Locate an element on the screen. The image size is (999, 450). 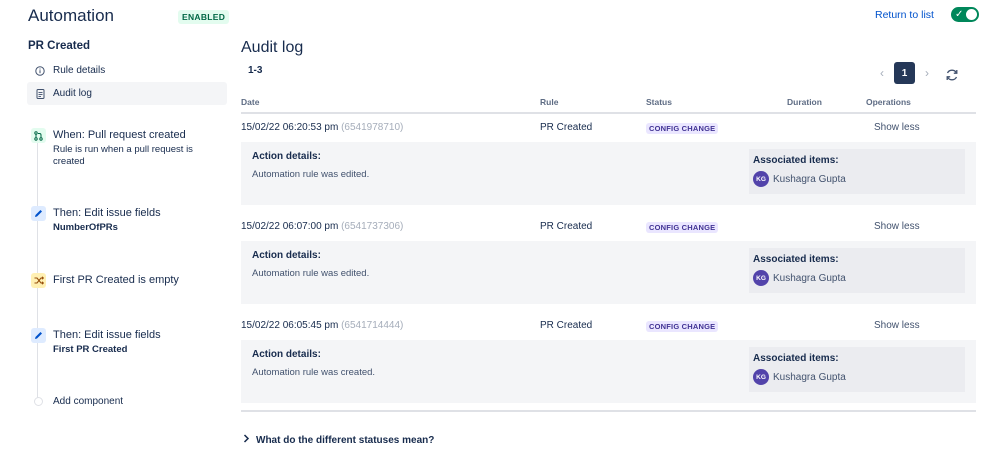
entry-date: 15/02/22 06:05:45 pm (6541714444) is located at coordinates (322, 325).